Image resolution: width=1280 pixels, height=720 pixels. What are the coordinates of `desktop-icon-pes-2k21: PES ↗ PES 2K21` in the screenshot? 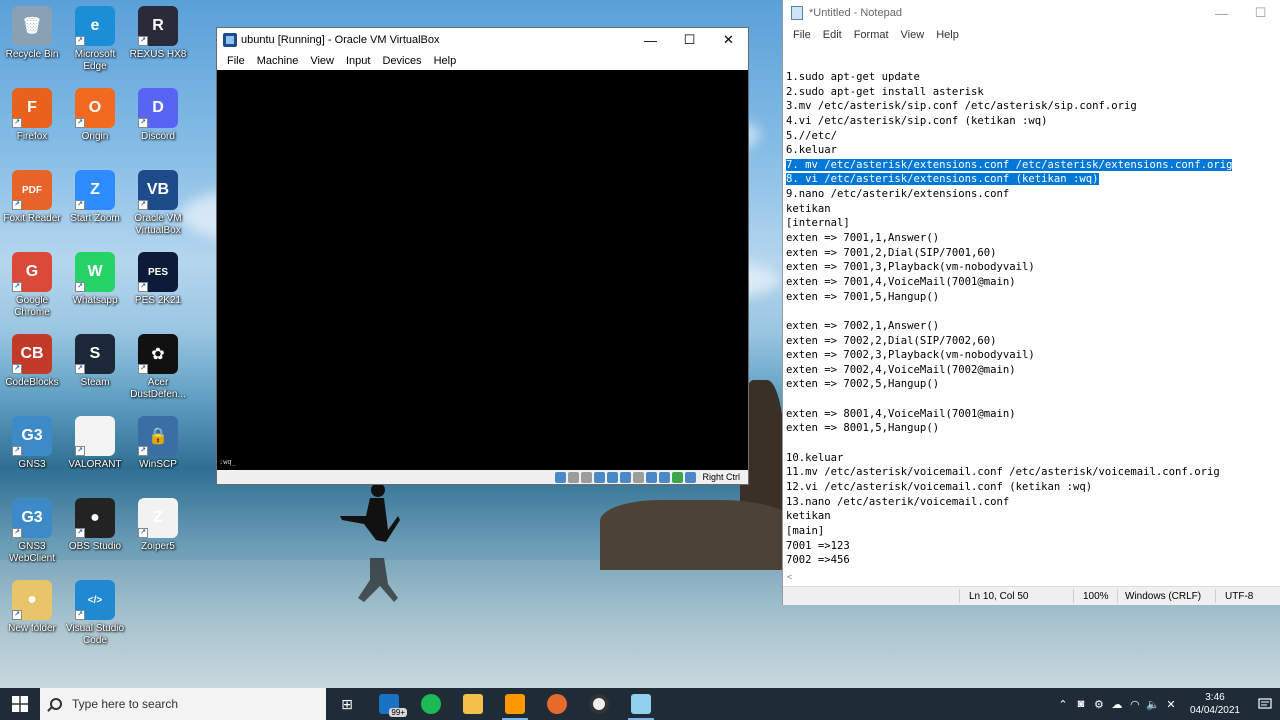 It's located at (158, 279).